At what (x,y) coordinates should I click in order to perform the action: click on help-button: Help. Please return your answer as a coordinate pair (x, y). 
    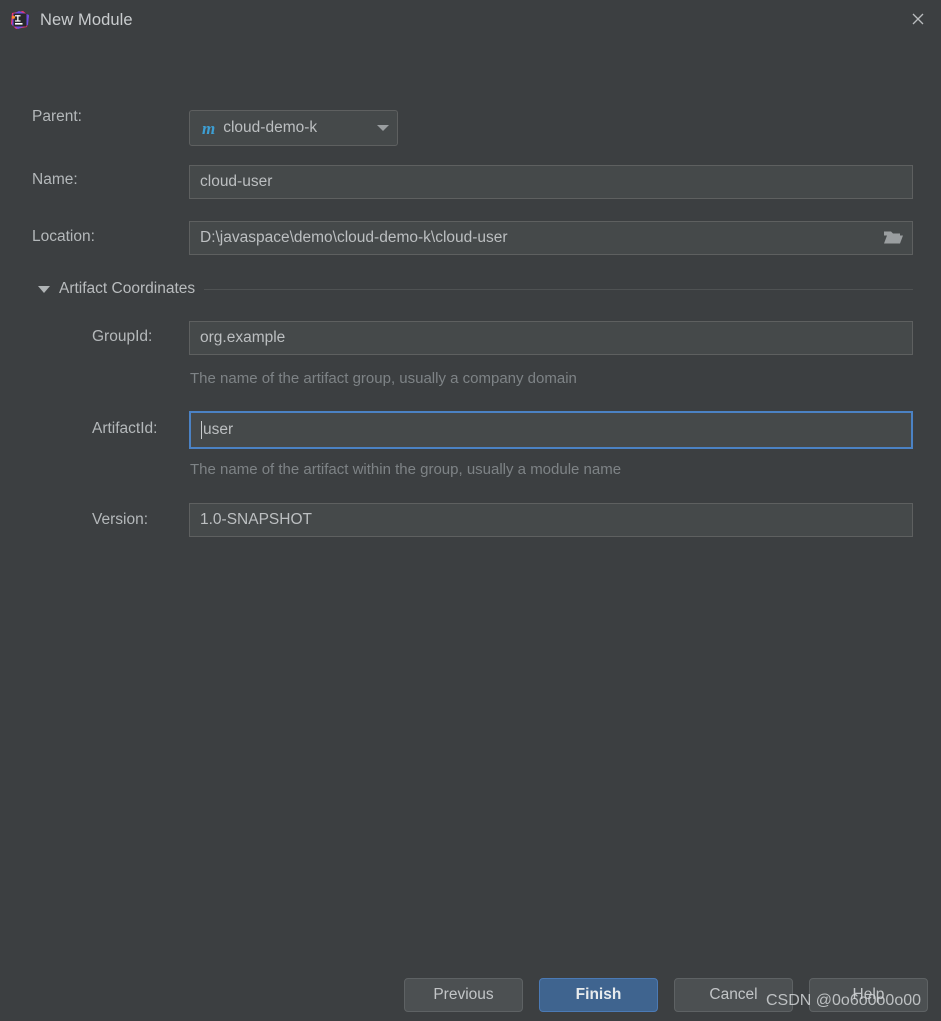
    Looking at the image, I should click on (868, 995).